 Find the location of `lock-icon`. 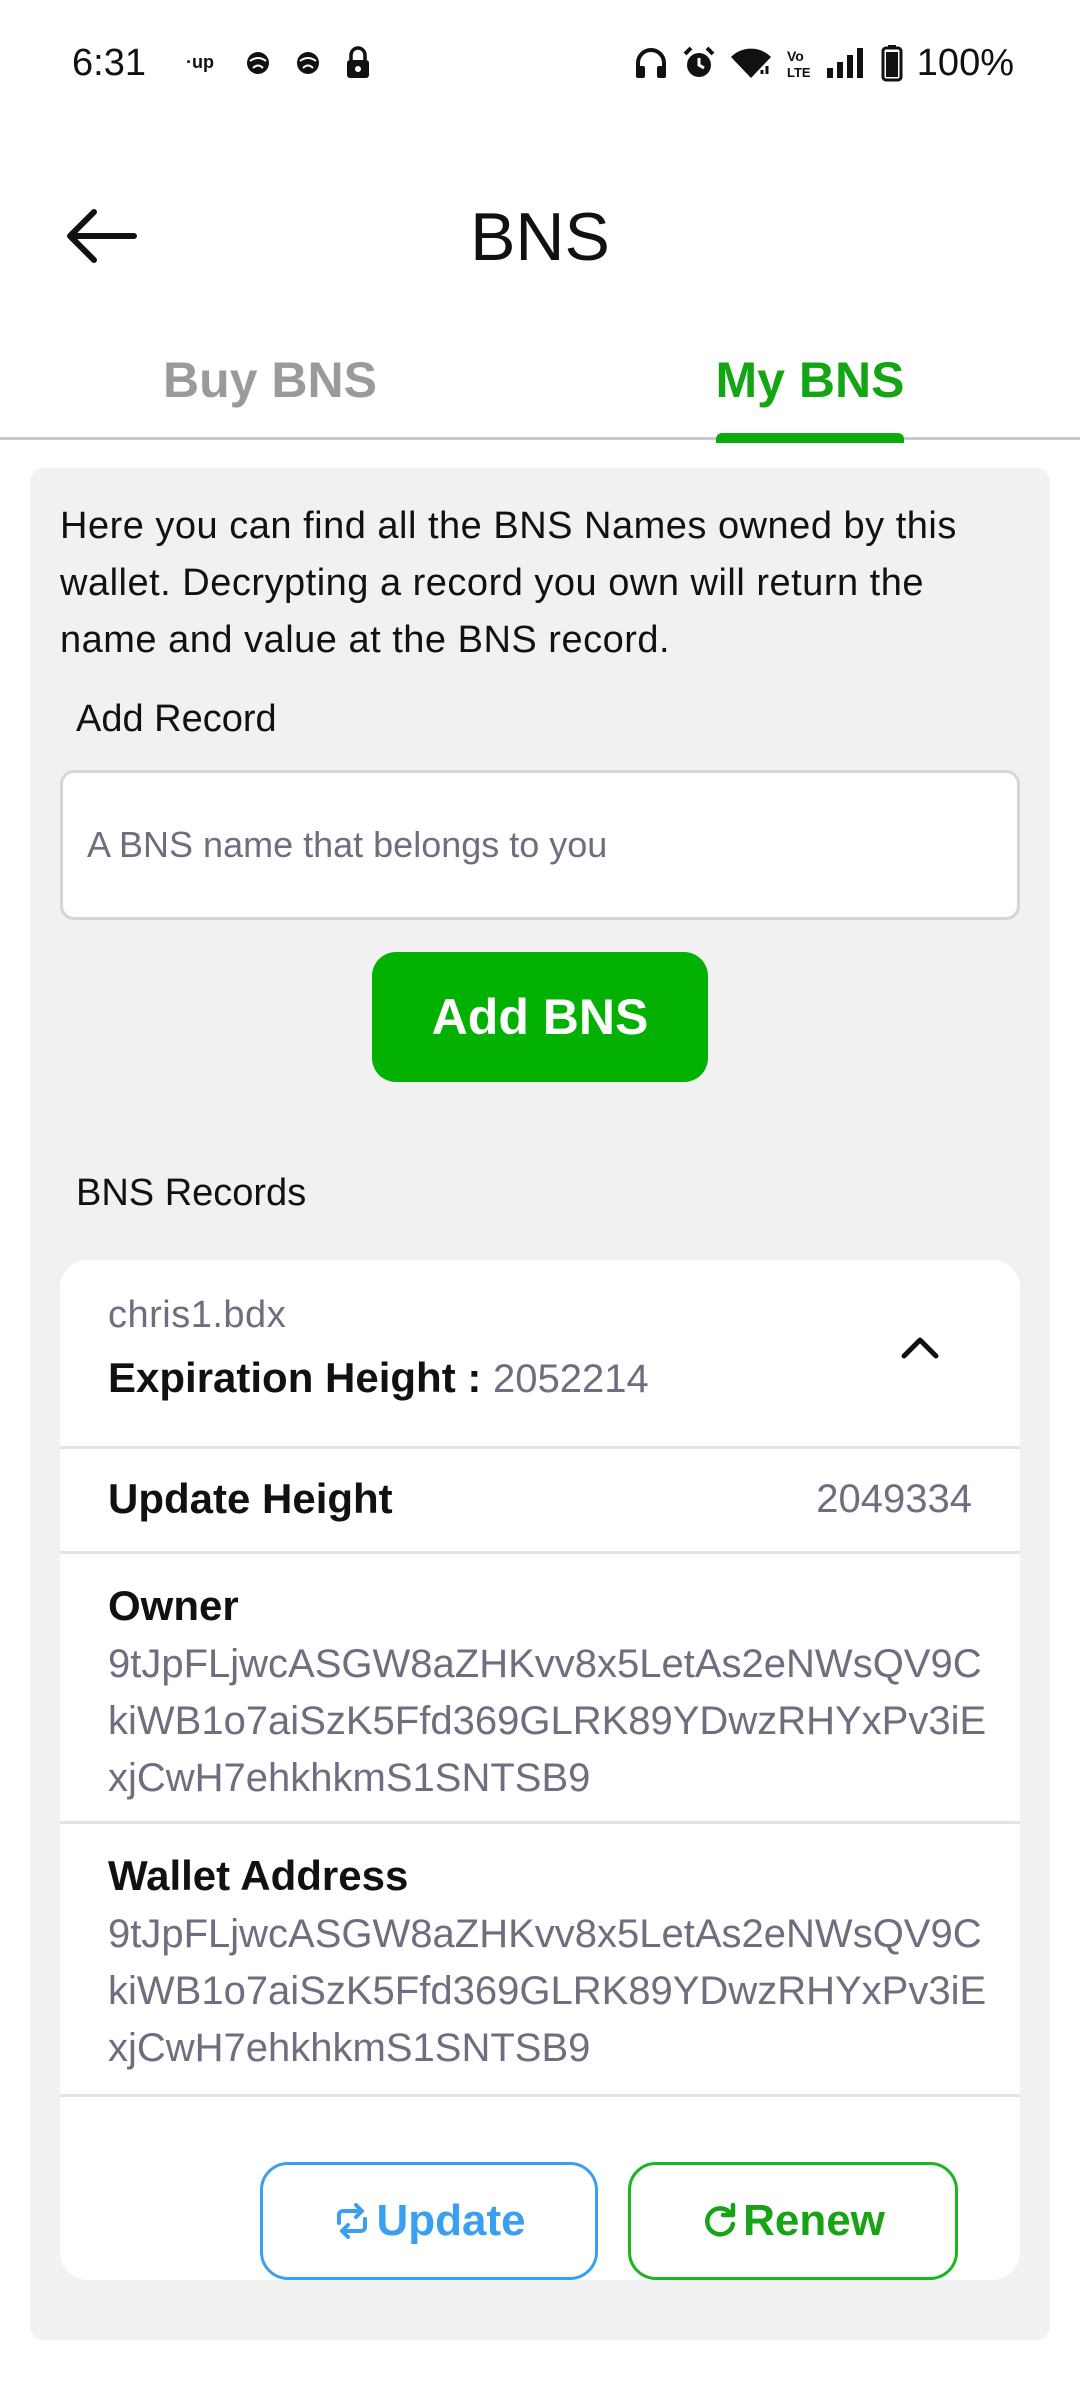

lock-icon is located at coordinates (358, 63).